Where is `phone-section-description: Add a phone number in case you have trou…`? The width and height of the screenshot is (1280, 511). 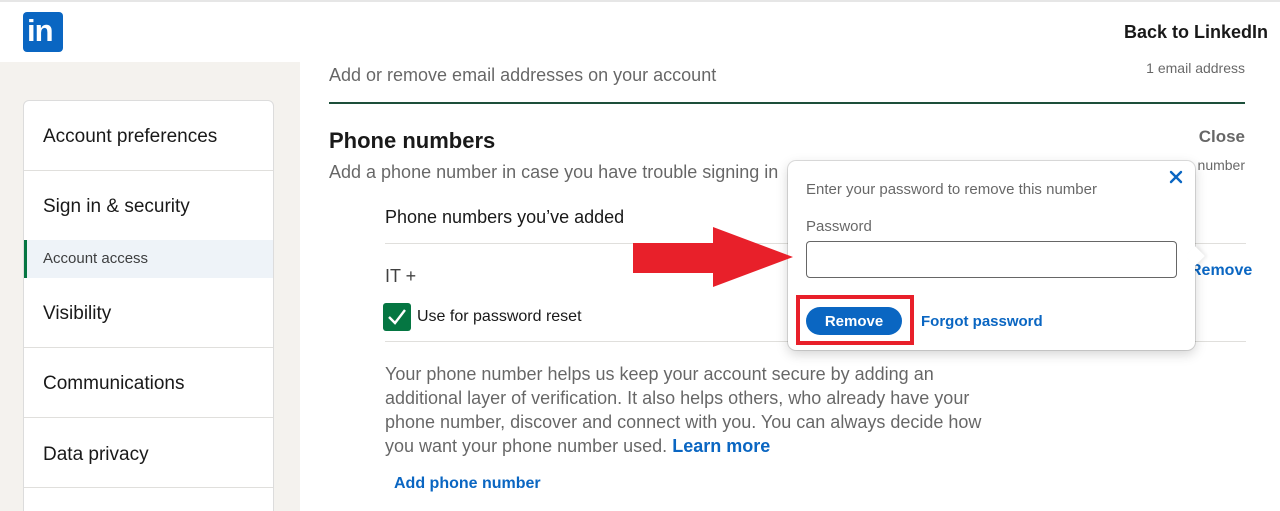
phone-section-description: Add a phone number in case you have trou… is located at coordinates (554, 172).